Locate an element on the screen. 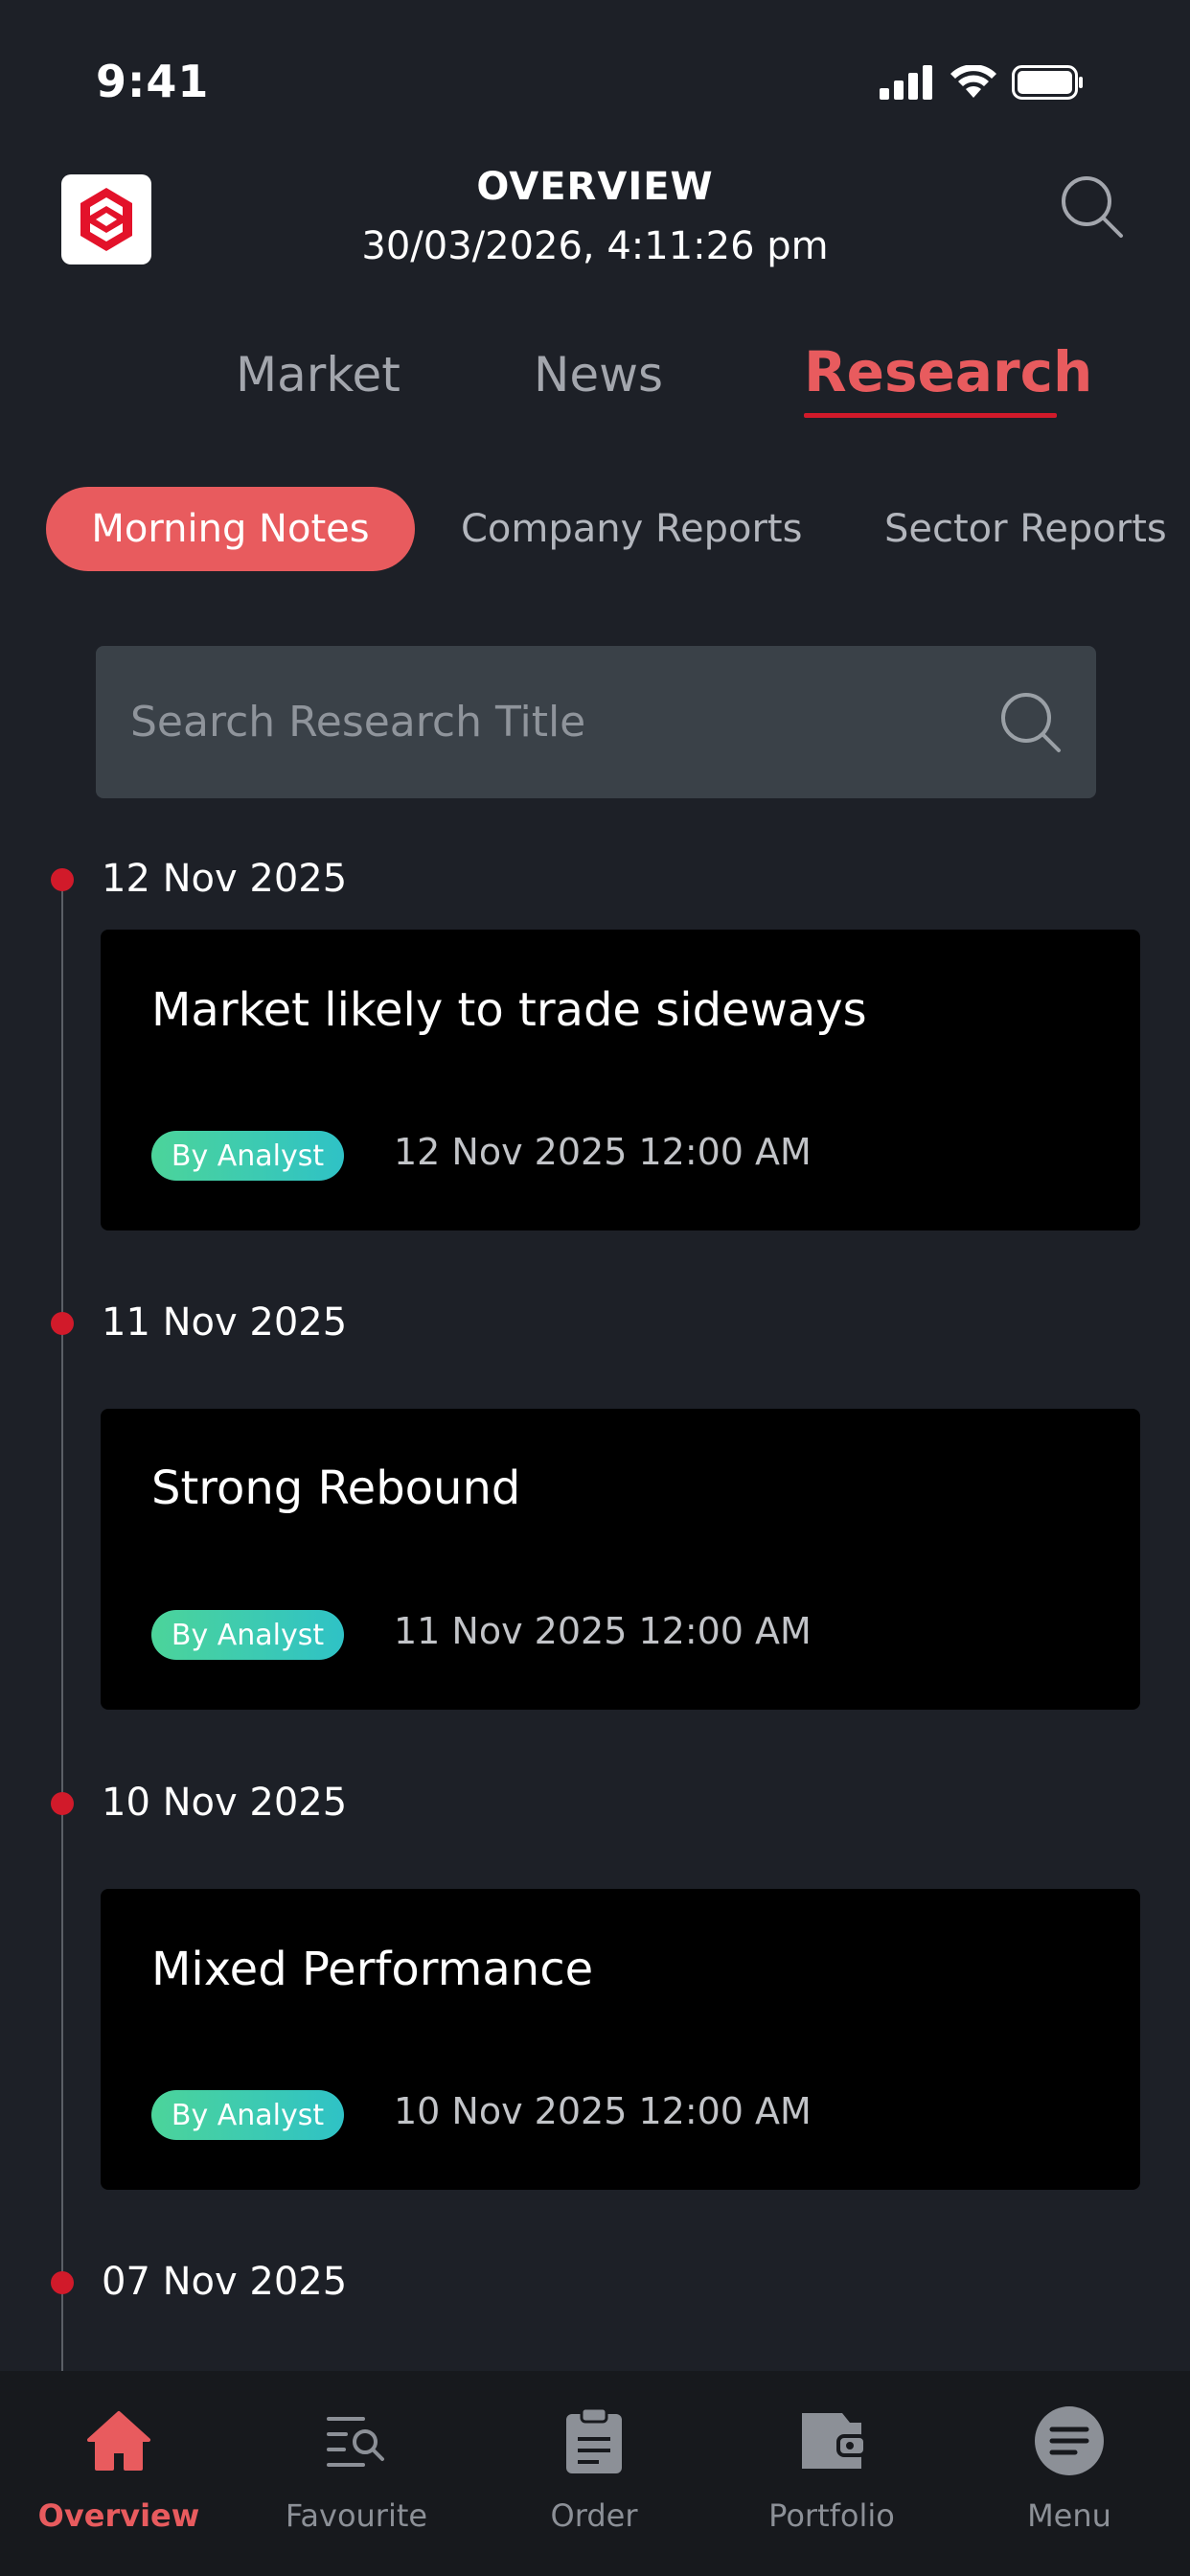 The width and height of the screenshot is (1190, 2576). header-search-button is located at coordinates (1093, 207).